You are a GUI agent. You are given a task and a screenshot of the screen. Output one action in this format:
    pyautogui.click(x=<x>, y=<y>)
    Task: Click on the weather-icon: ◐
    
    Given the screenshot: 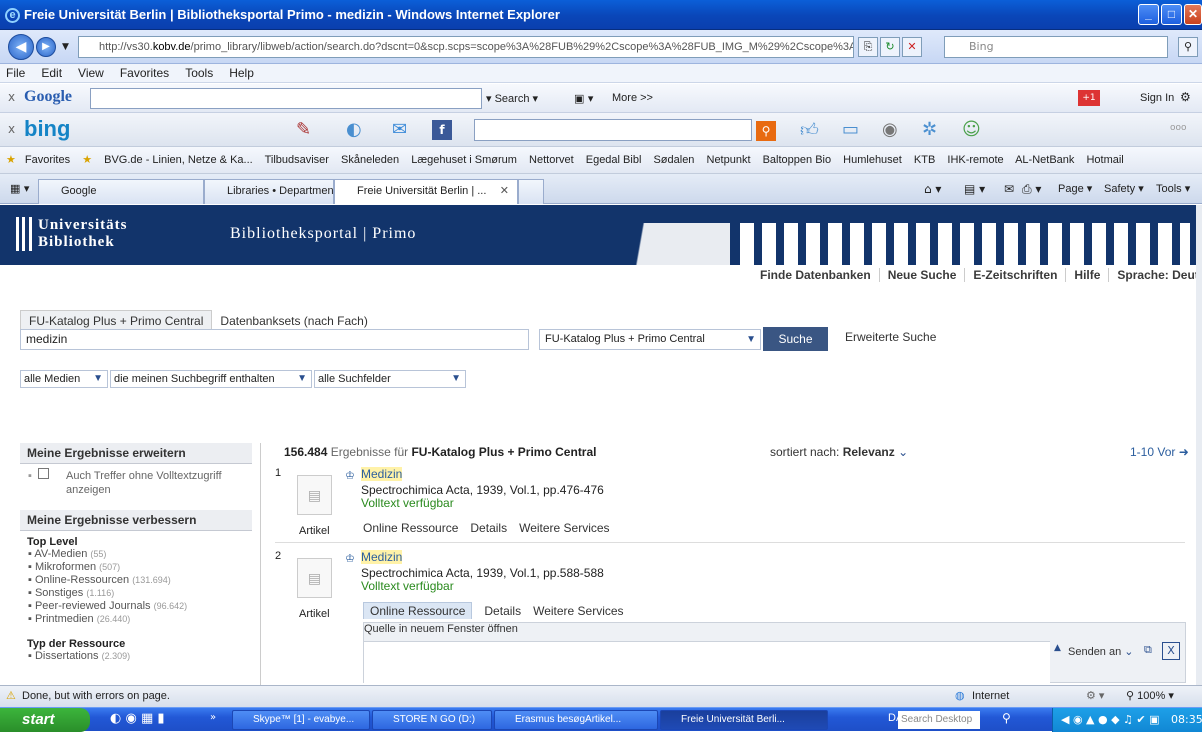 What is the action you would take?
    pyautogui.click(x=354, y=129)
    